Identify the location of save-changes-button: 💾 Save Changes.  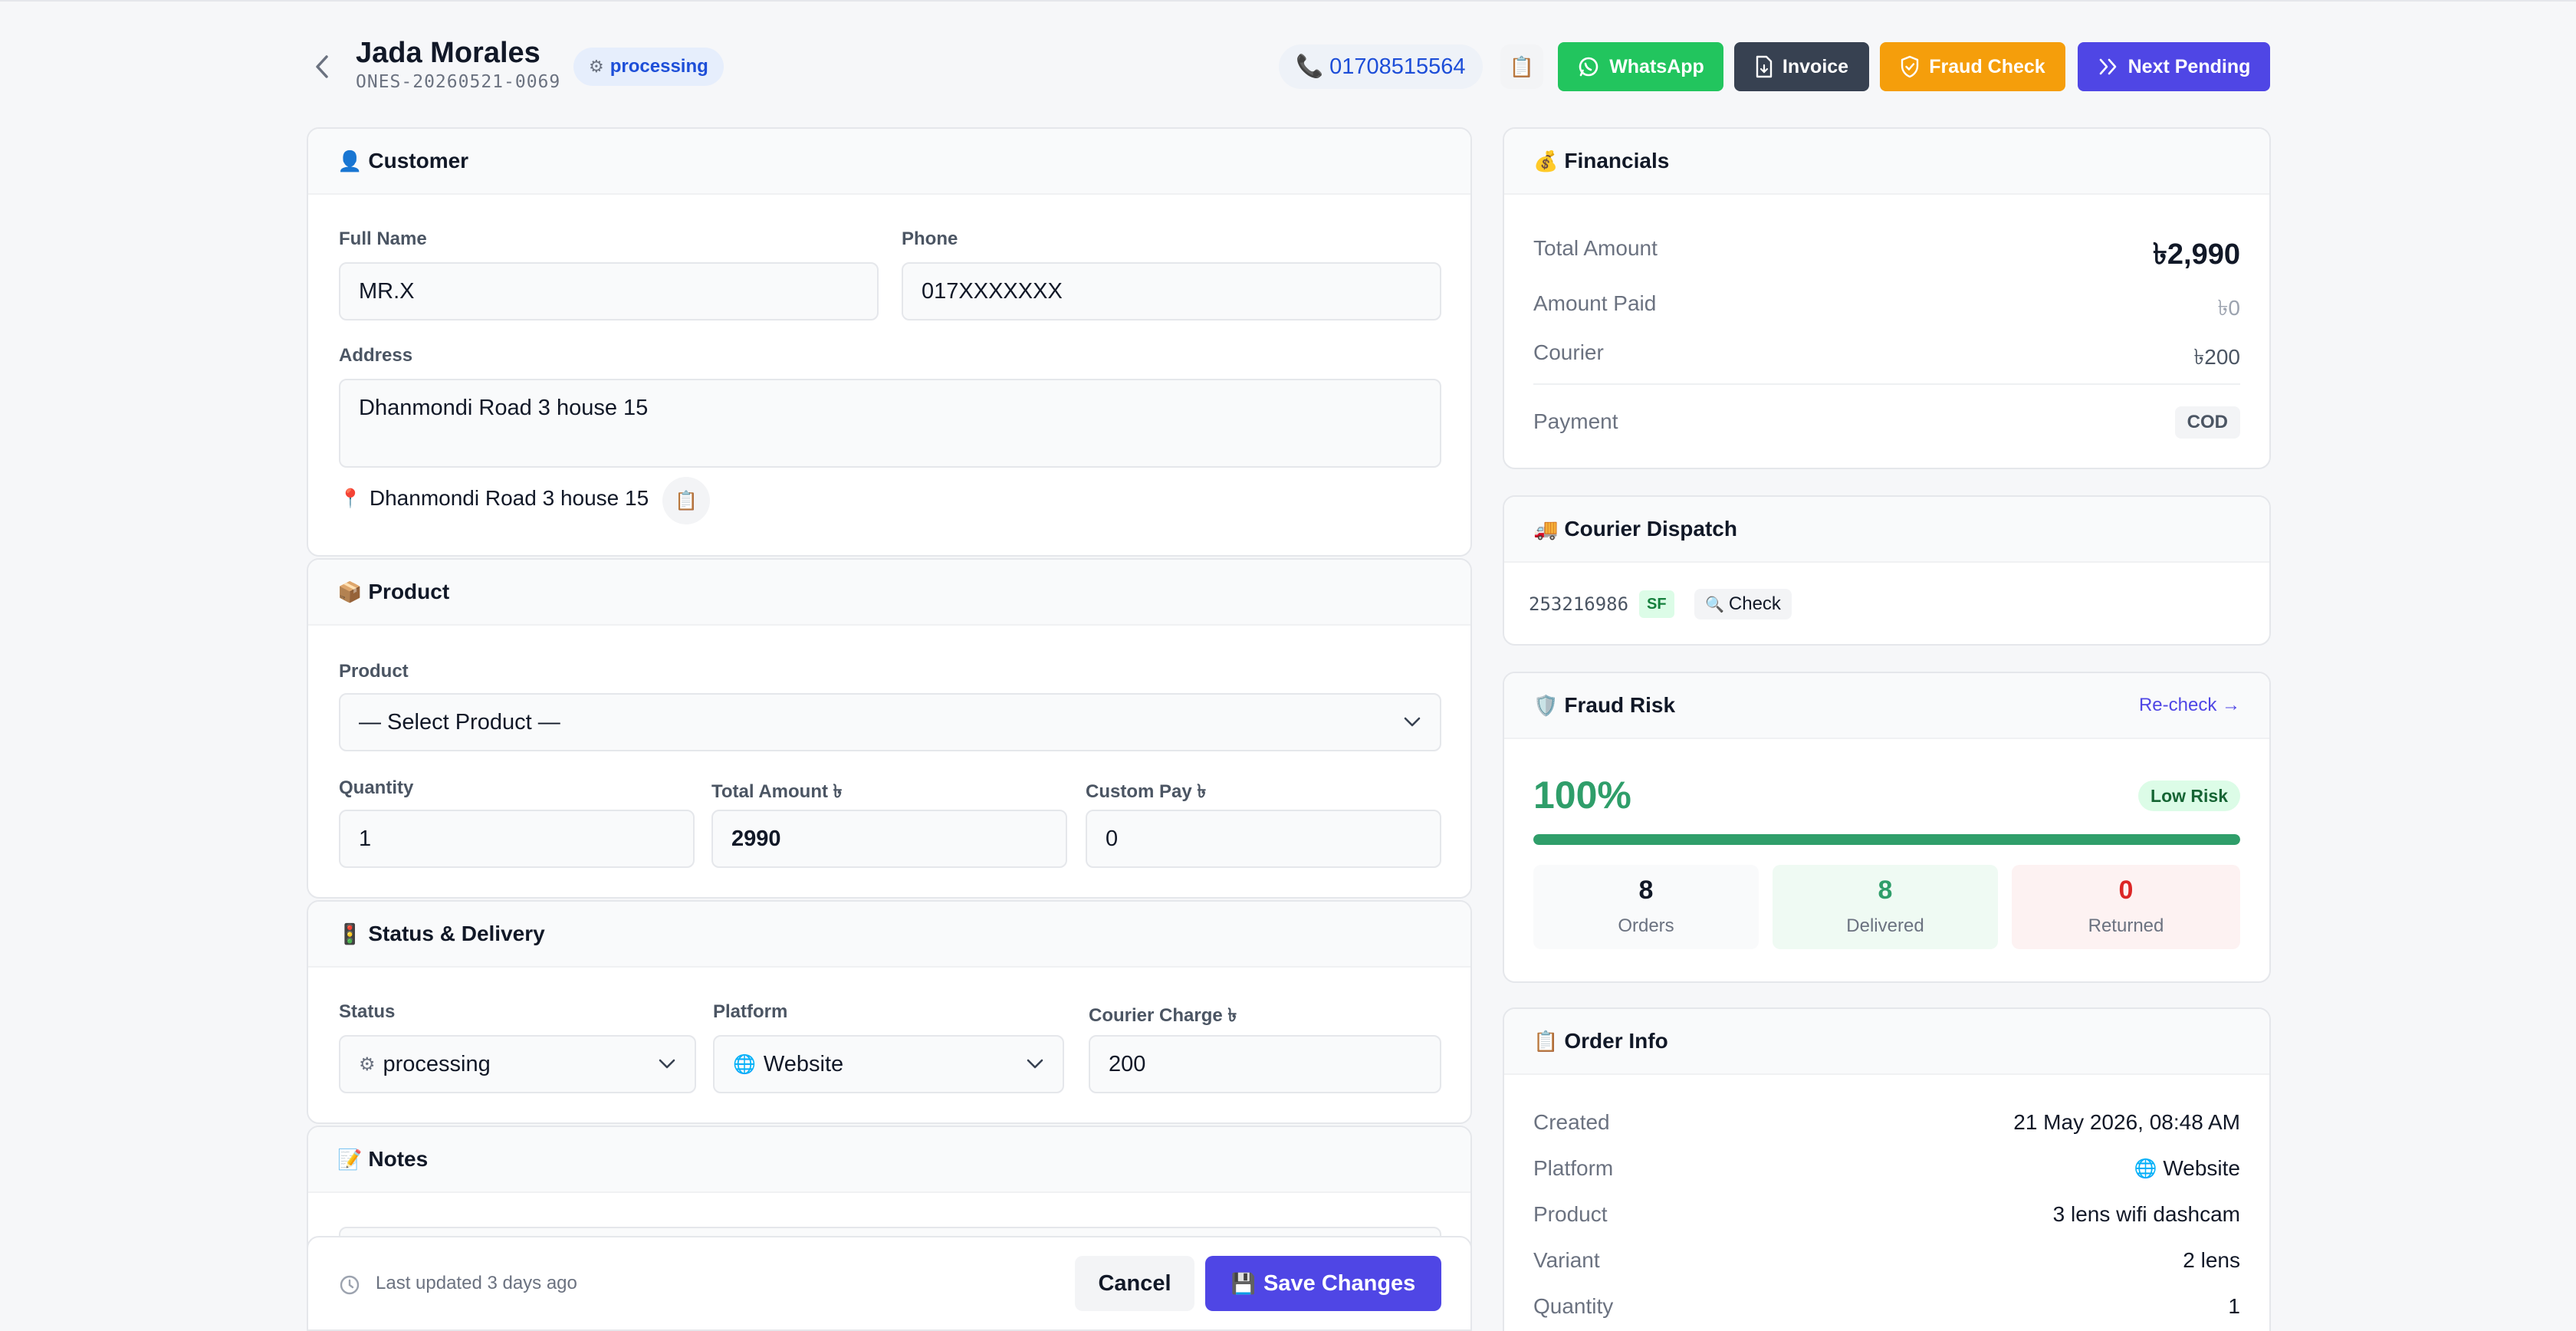
(1323, 1283).